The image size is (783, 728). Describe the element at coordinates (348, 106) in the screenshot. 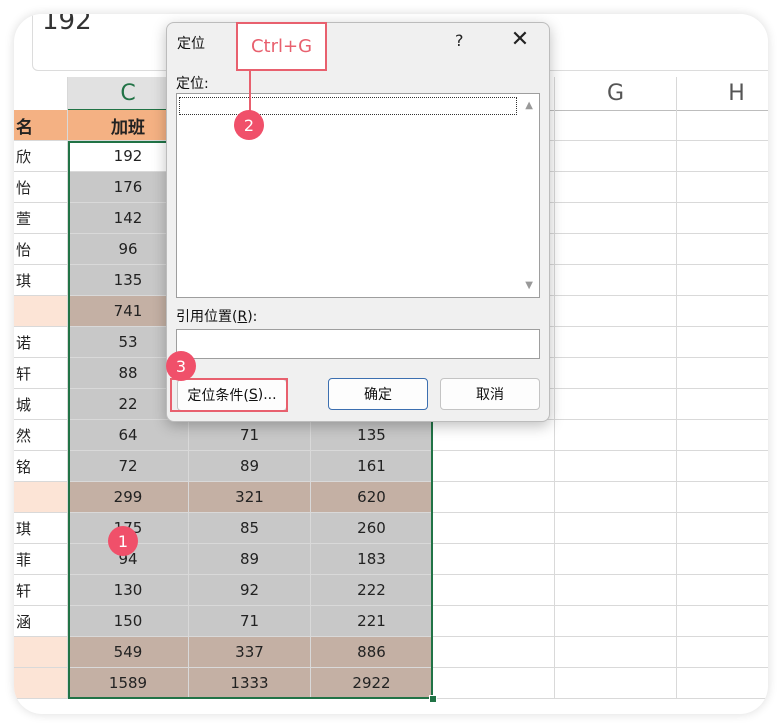

I see `list-focus-item` at that location.